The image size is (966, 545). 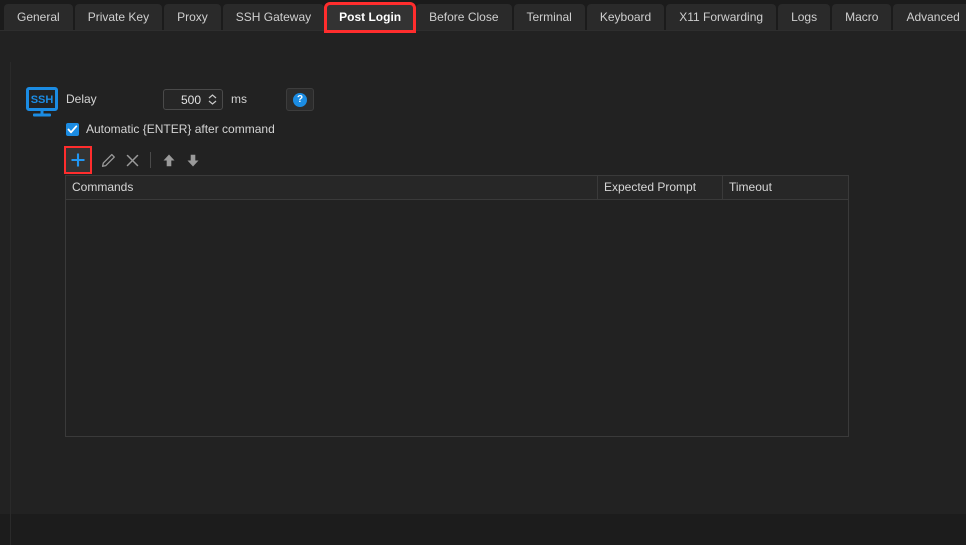 I want to click on delete-command-button, so click(x=132, y=160).